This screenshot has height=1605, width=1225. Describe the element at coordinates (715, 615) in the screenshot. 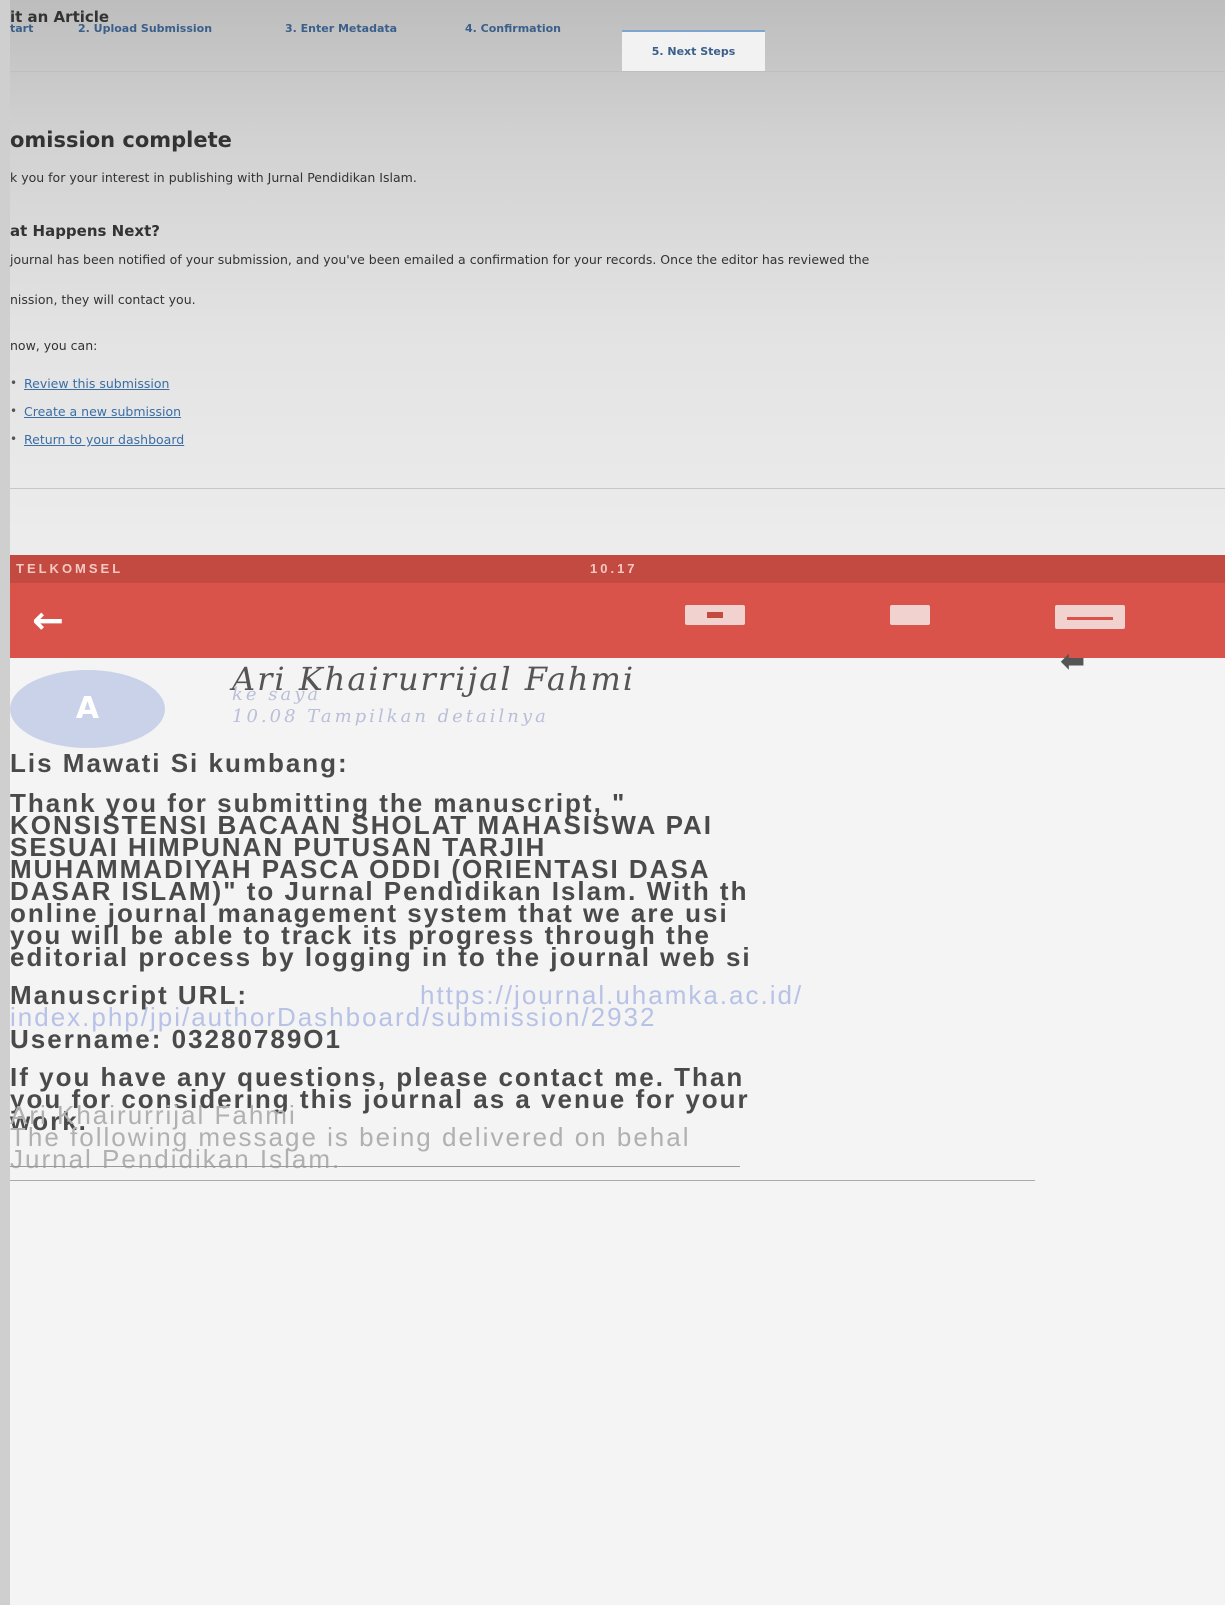

I see `archive-icon` at that location.